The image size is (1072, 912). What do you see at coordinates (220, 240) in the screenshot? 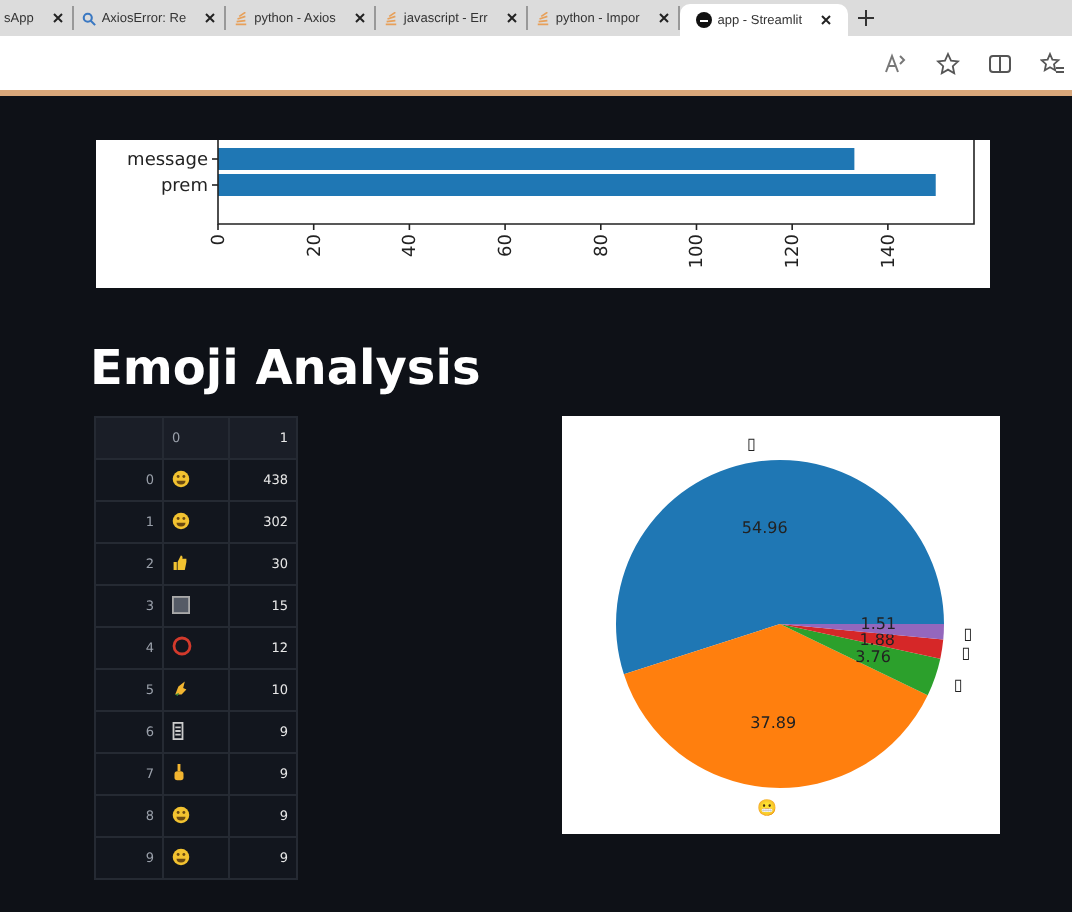
I see `tick-label: 0` at bounding box center [220, 240].